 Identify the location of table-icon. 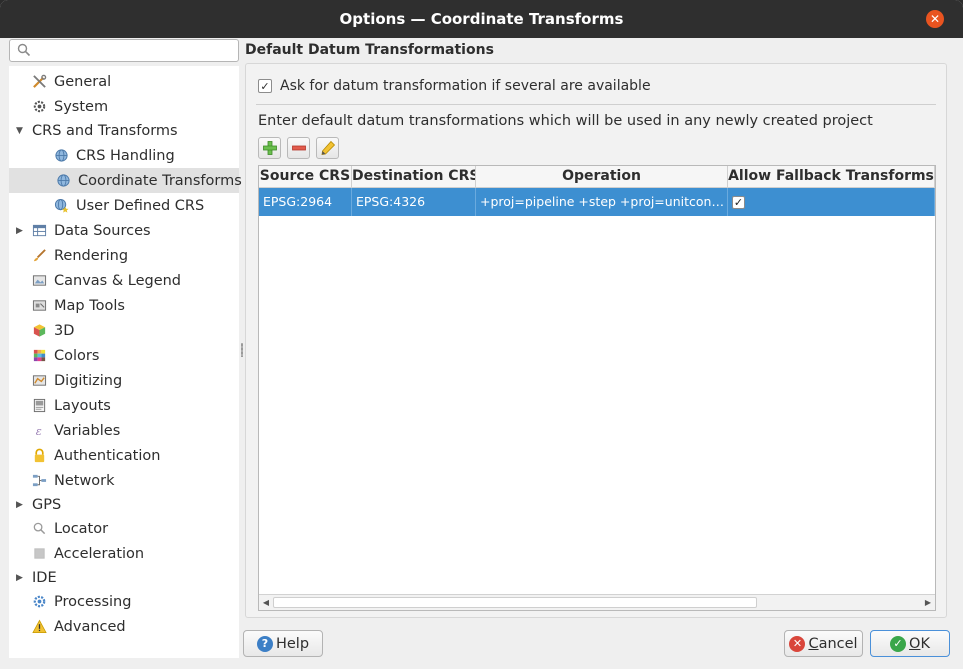
(39, 230).